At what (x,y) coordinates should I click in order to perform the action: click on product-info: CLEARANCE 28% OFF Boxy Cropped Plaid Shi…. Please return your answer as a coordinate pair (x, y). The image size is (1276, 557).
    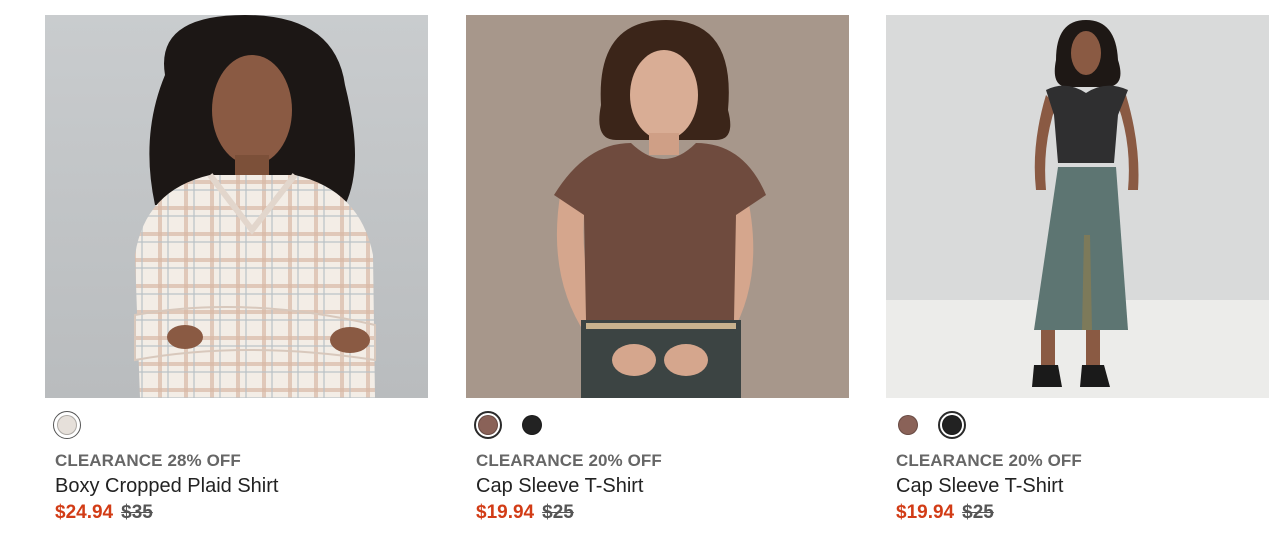
    Looking at the image, I should click on (240, 488).